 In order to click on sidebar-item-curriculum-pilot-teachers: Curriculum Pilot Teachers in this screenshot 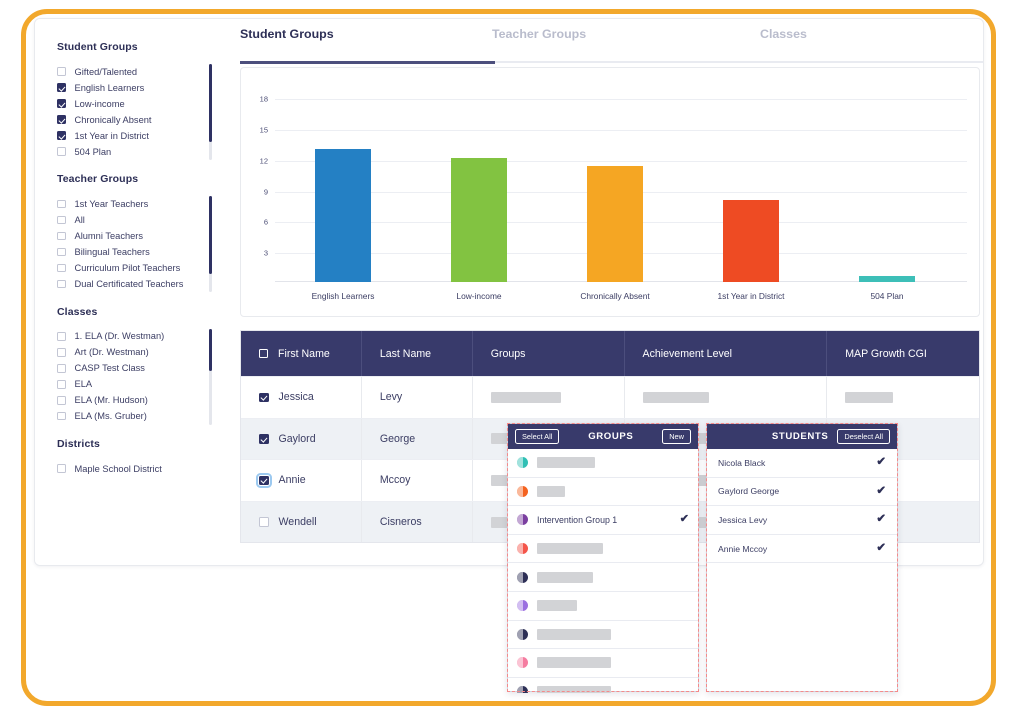, I will do `click(132, 267)`.